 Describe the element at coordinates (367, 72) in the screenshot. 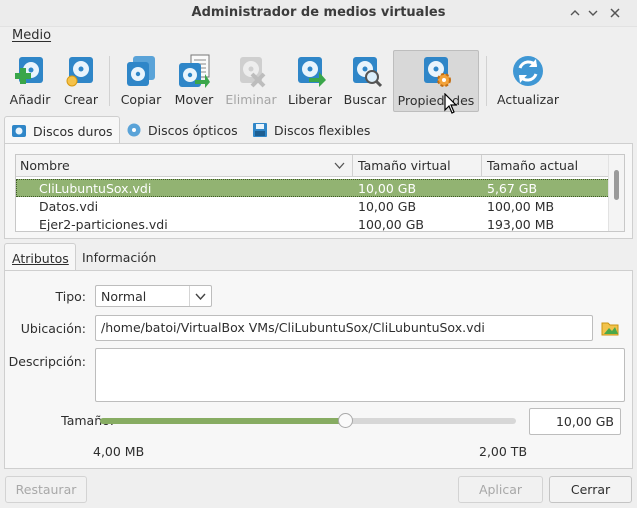

I see `search-disk-icon` at that location.